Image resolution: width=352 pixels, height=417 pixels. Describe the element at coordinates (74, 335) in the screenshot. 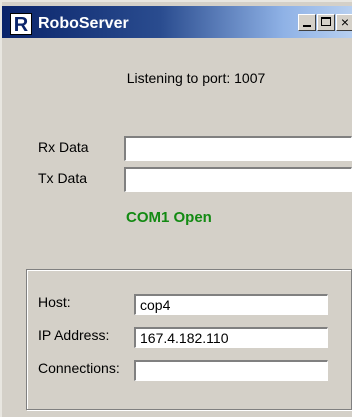

I see `ip-address-label: IP Address:` at that location.